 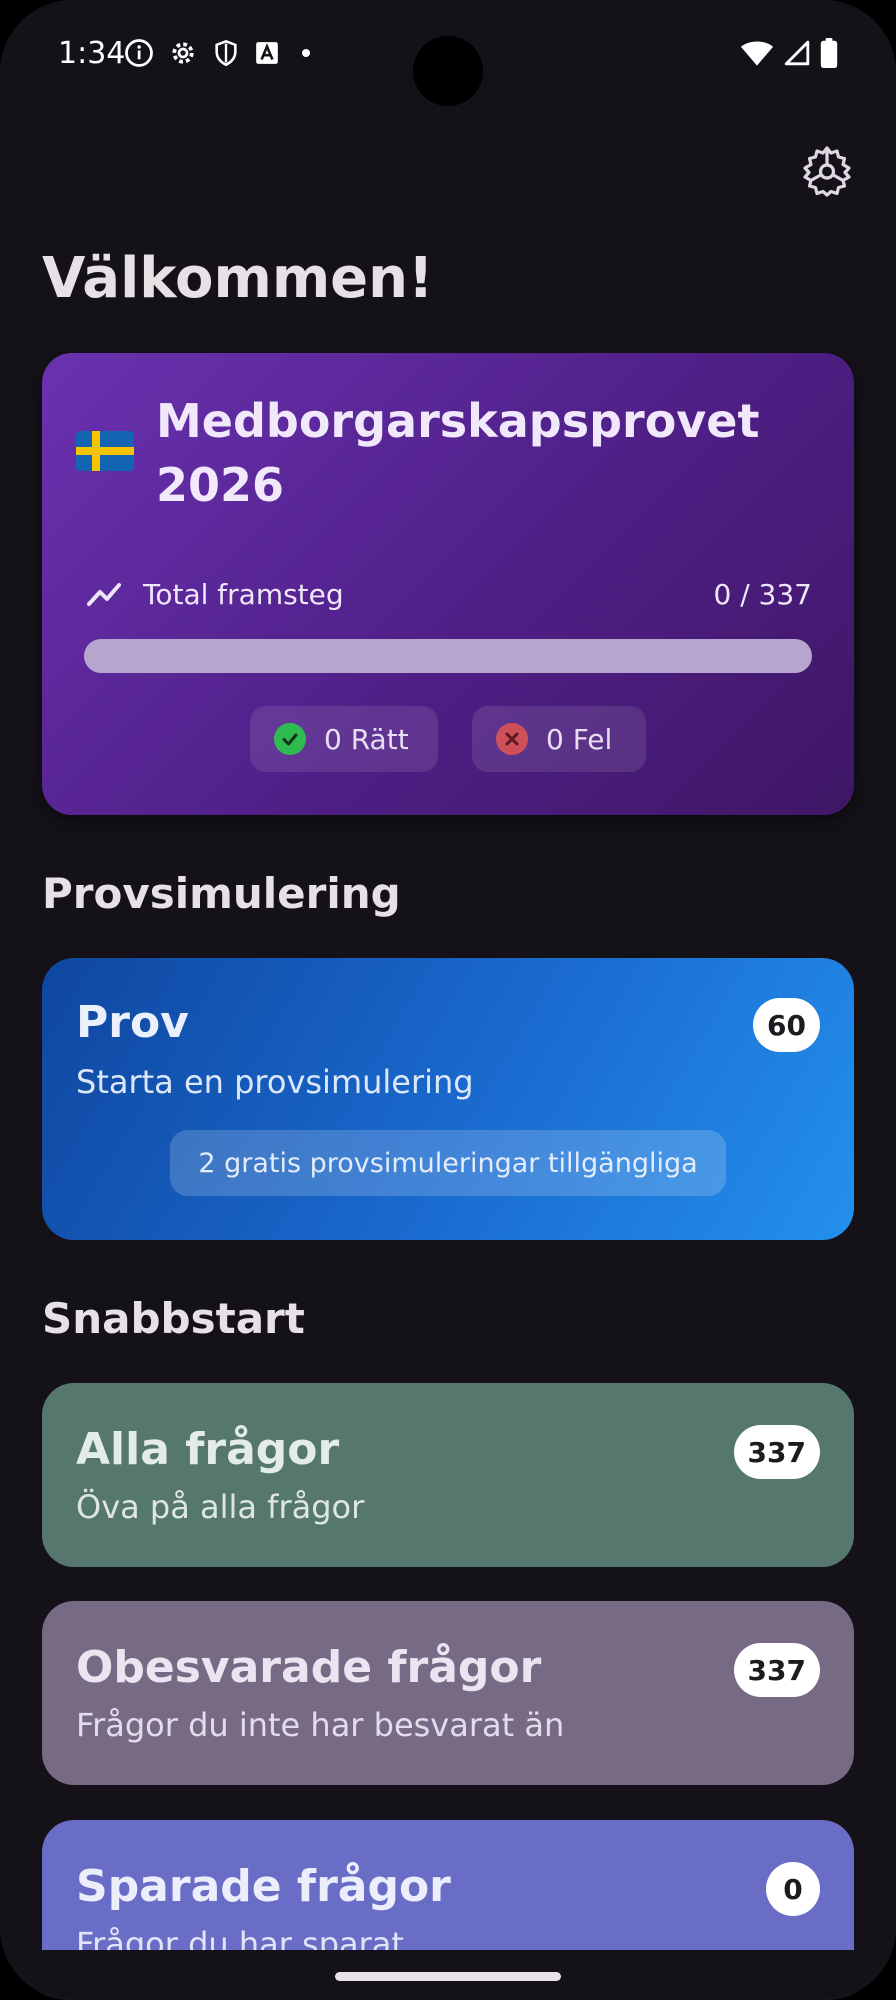 What do you see at coordinates (104, 594) in the screenshot?
I see `trending-up-icon` at bounding box center [104, 594].